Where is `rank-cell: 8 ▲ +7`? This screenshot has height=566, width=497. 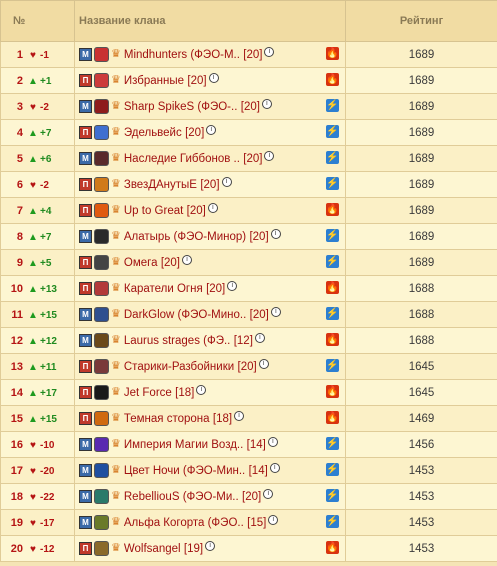 rank-cell: 8 ▲ +7 is located at coordinates (37, 236).